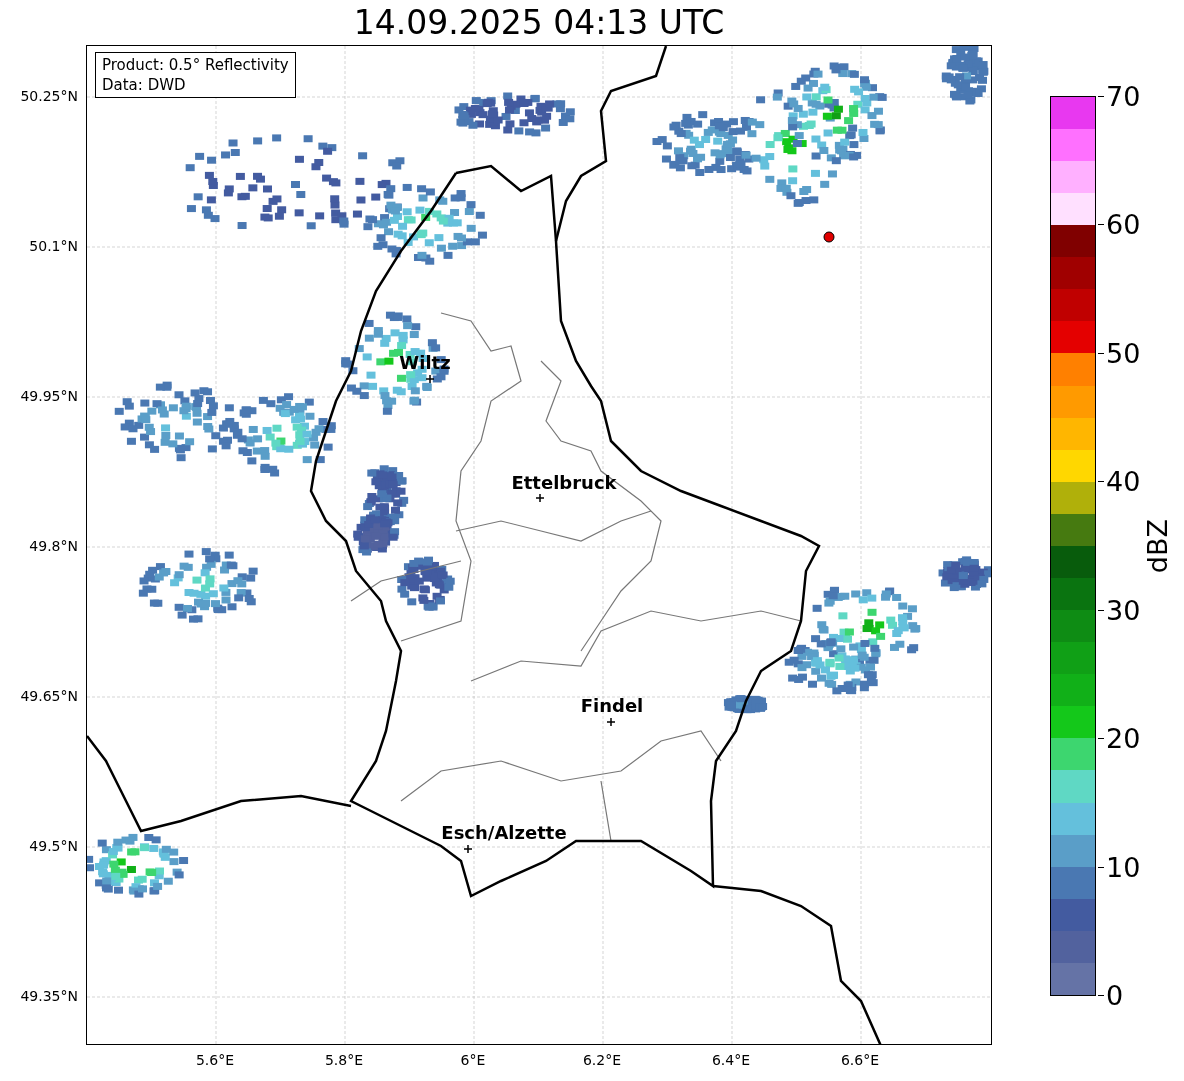 This screenshot has width=1184, height=1081. I want to click on latitude-label: 50.1°N, so click(53, 246).